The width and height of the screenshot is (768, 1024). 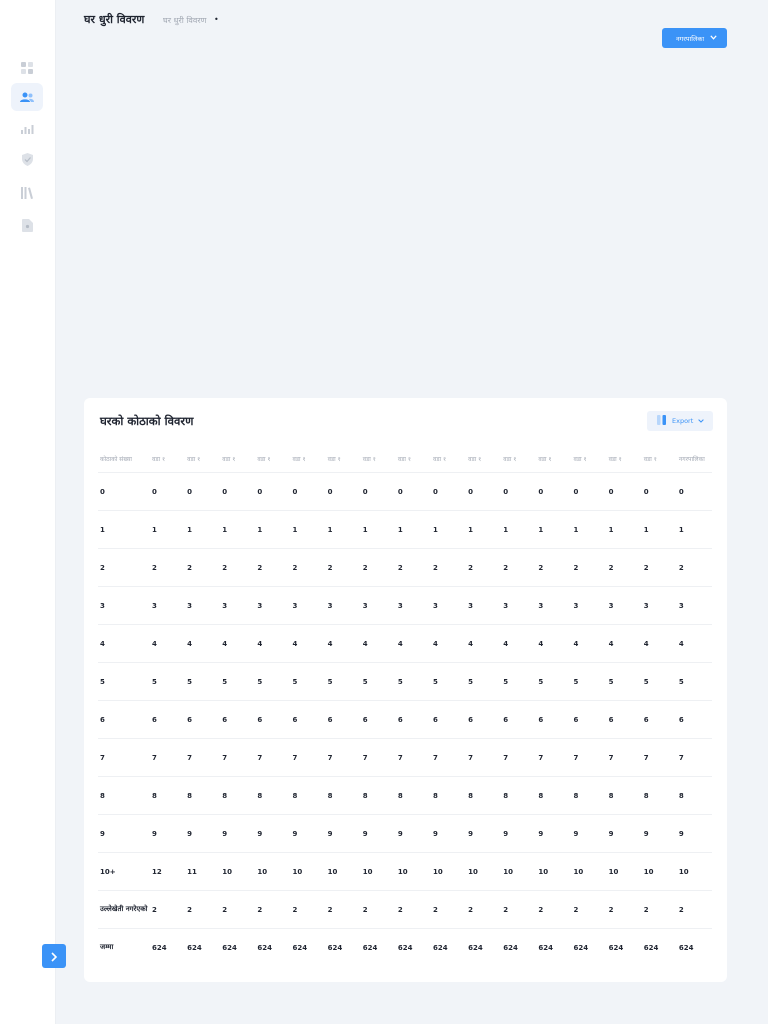 I want to click on table-row: 77777777777777777, so click(x=405, y=757).